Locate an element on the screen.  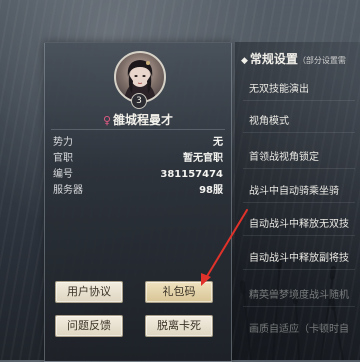
female-icon: ♀ is located at coordinates (107, 120).